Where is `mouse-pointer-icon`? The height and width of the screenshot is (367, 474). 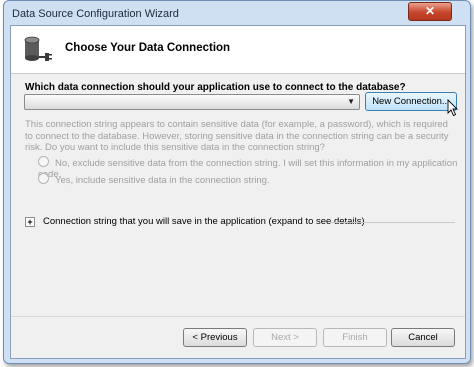
mouse-pointer-icon is located at coordinates (453, 108).